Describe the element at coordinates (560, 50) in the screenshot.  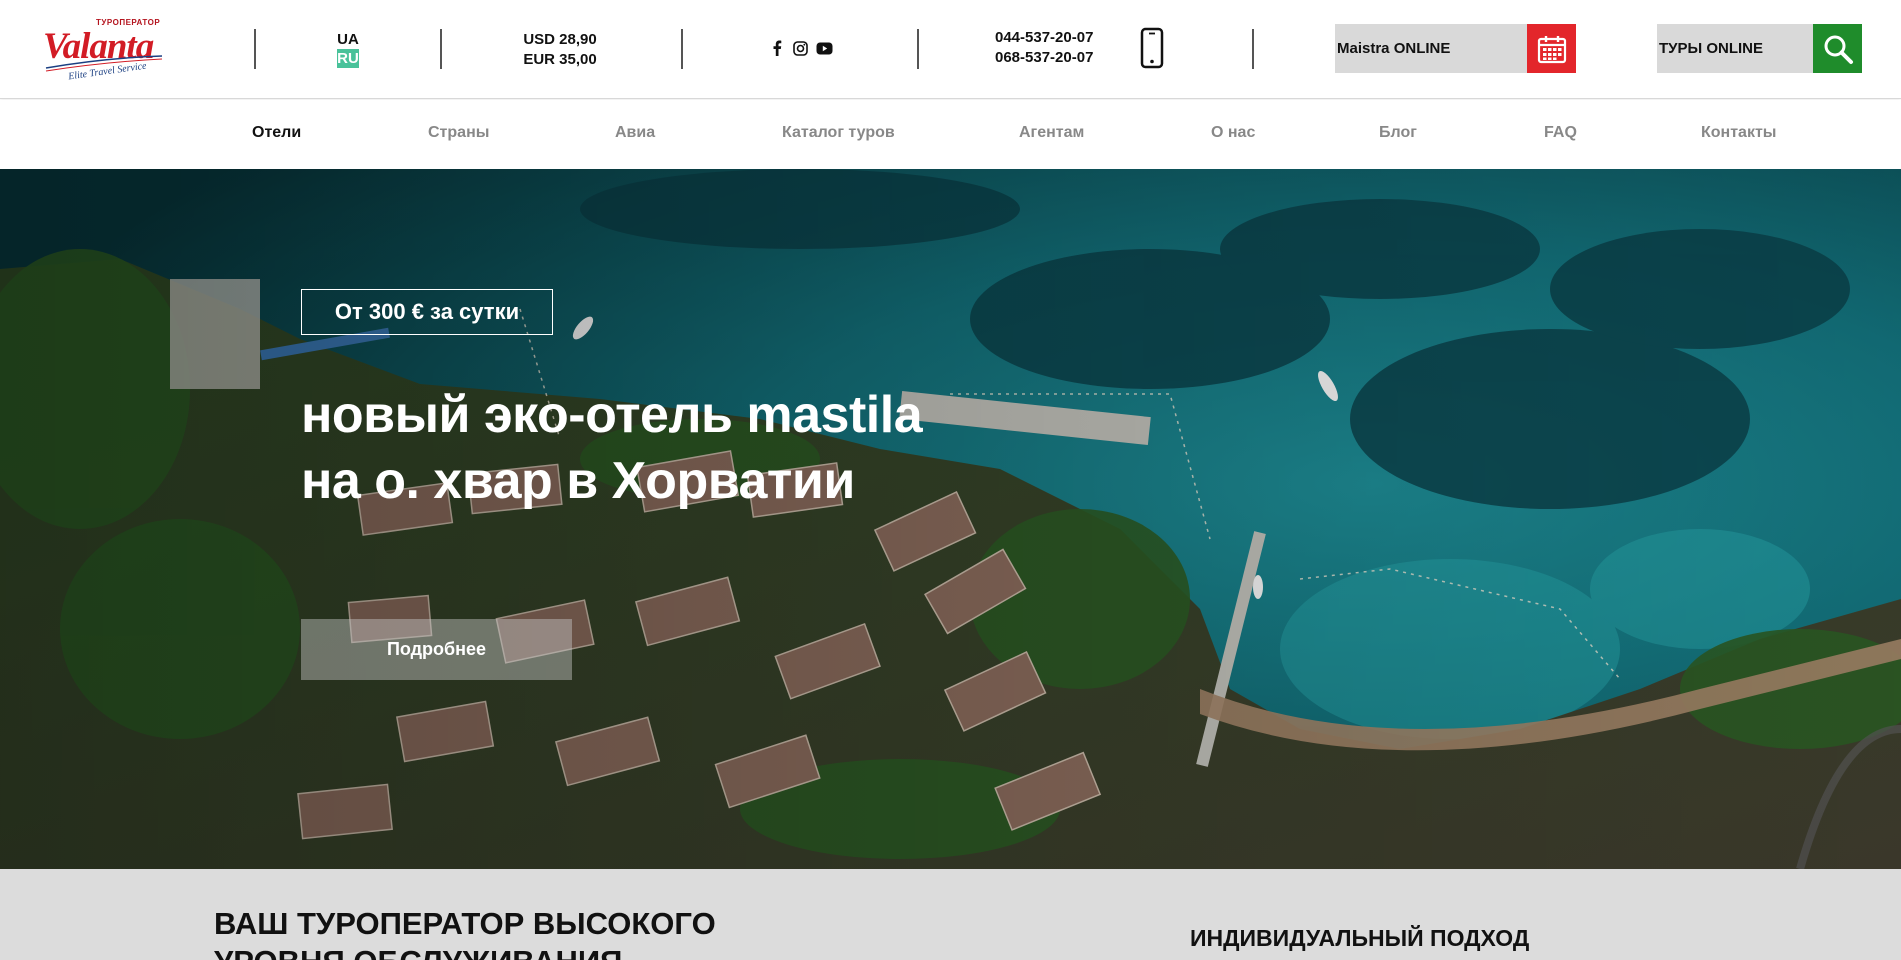
I see `currency-rates: USD 28,90 EUR 35,00` at that location.